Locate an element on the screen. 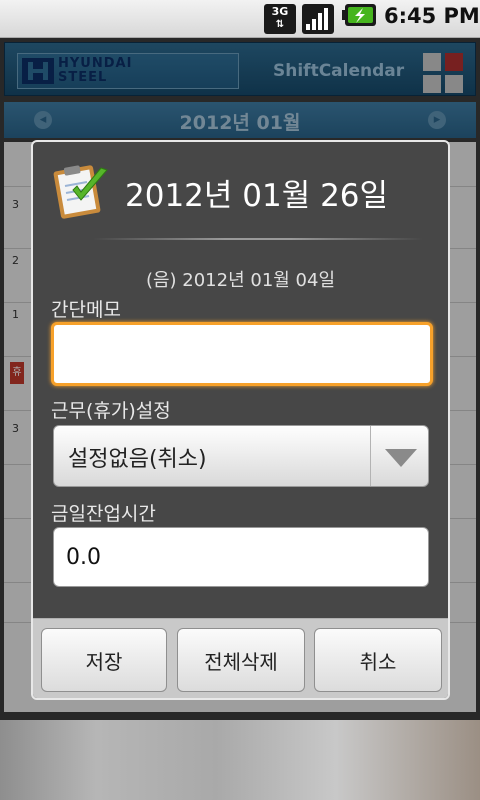 The height and width of the screenshot is (800, 480). save-button: 저장 is located at coordinates (104, 660).